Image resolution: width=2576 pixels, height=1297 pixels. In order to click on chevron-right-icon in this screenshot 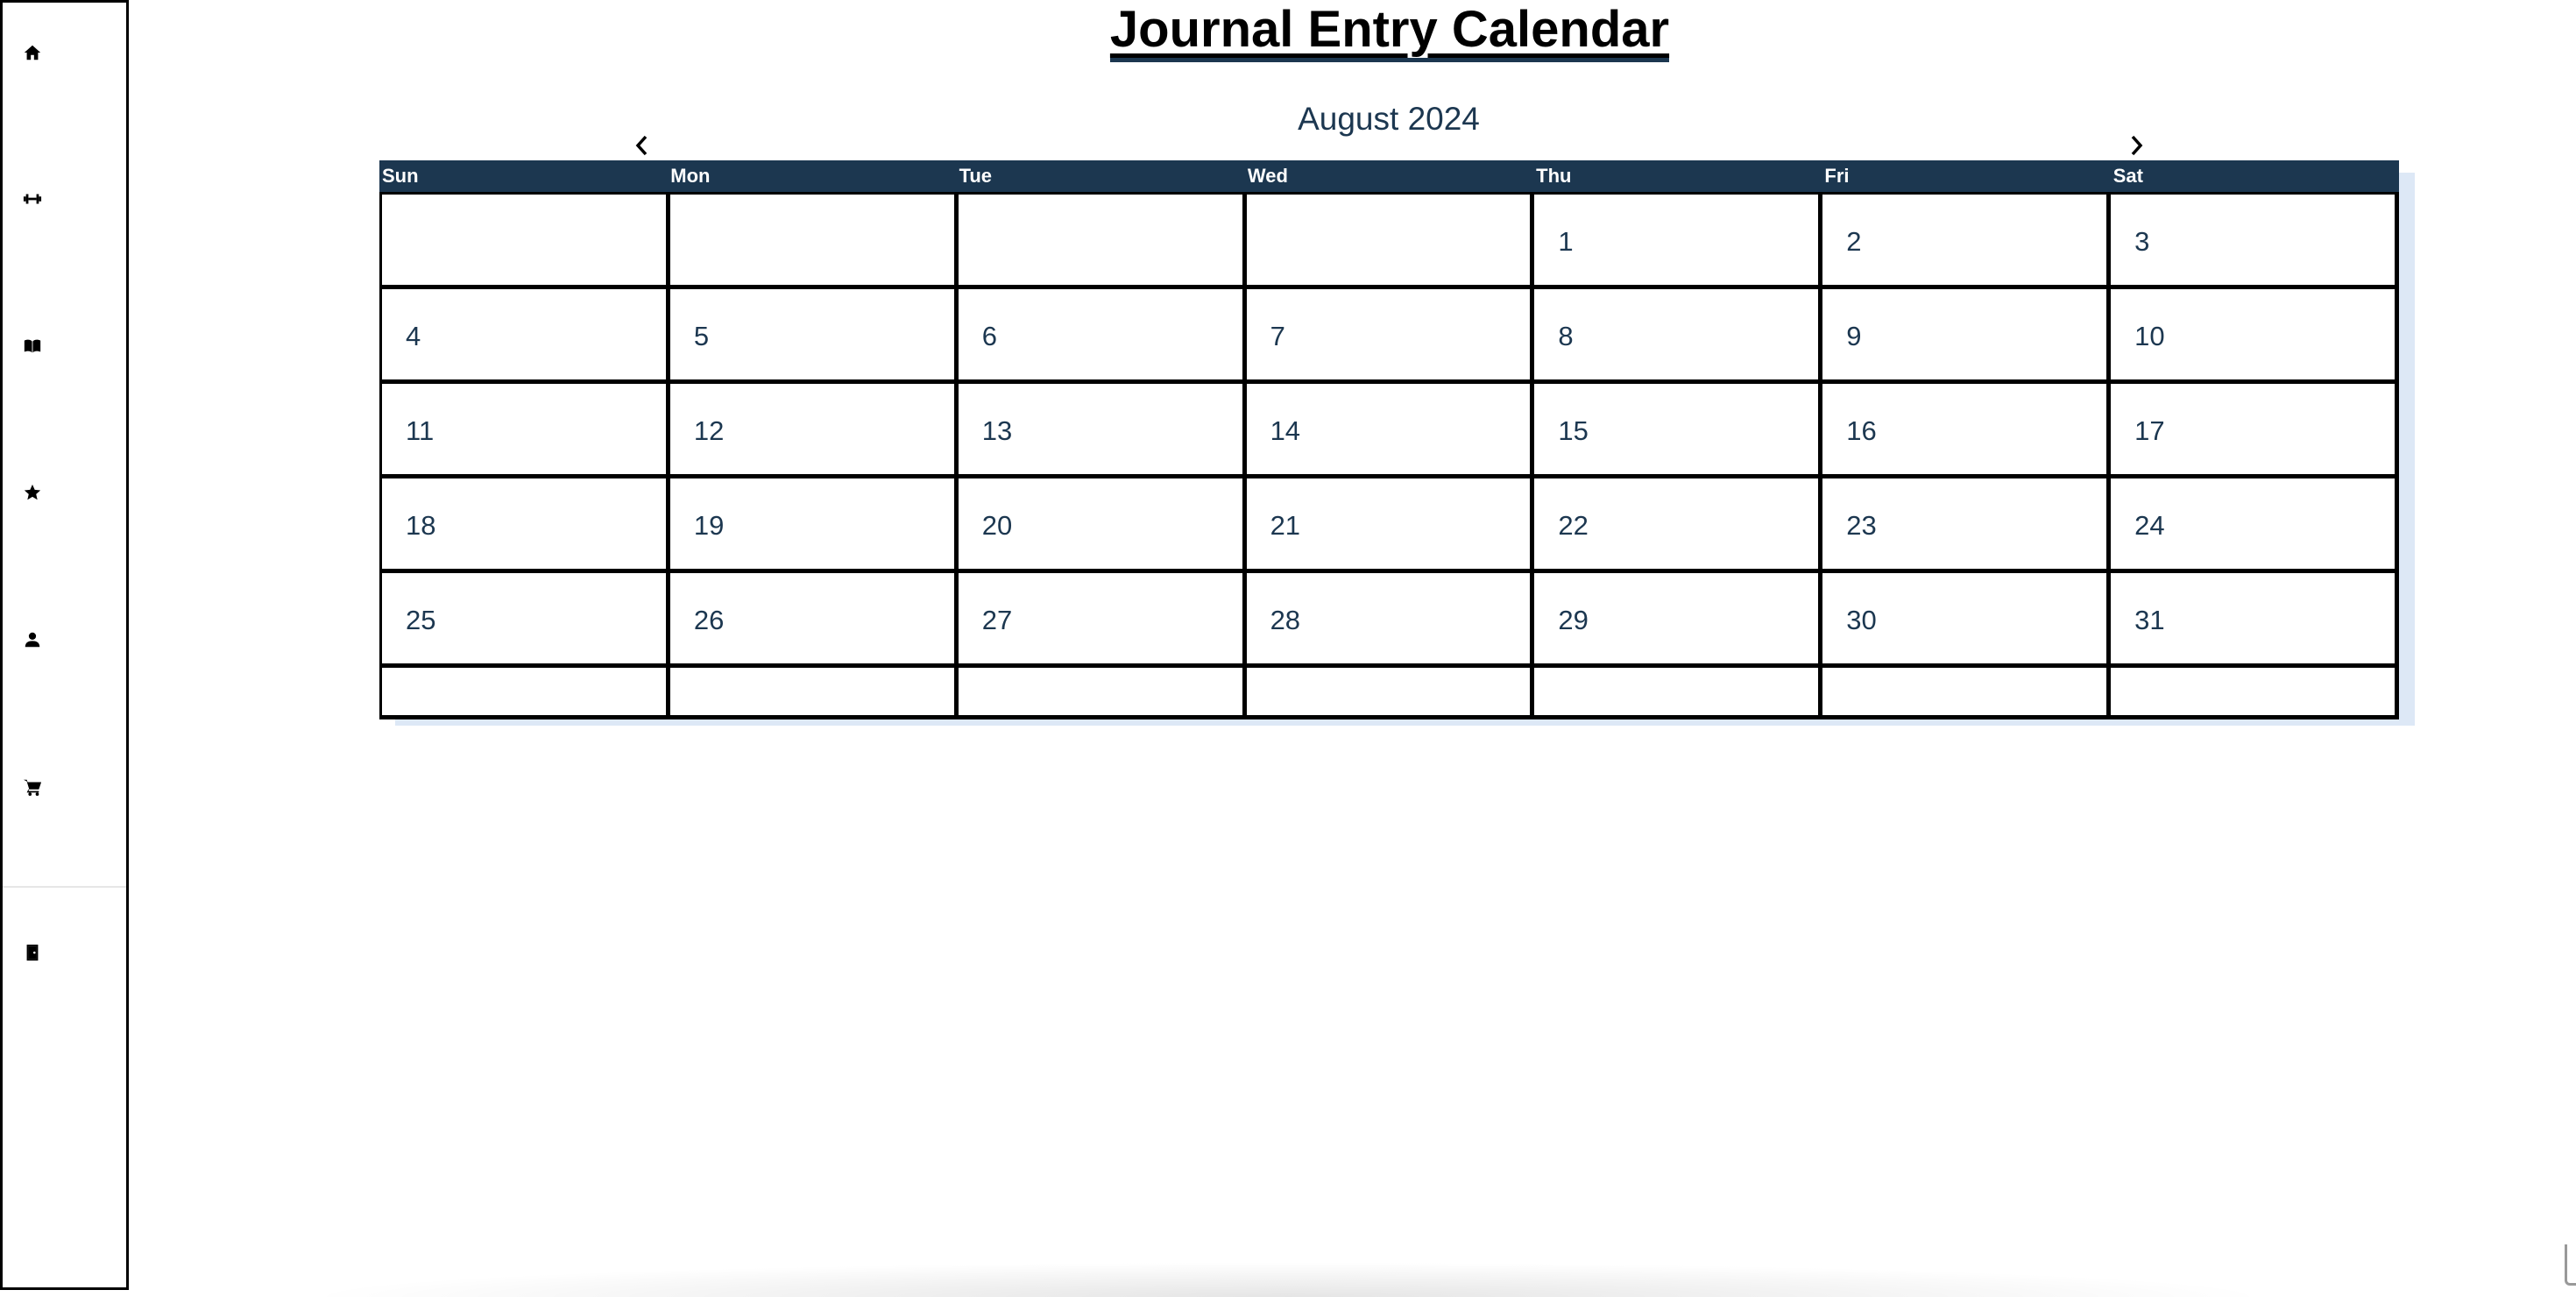, I will do `click(2136, 145)`.